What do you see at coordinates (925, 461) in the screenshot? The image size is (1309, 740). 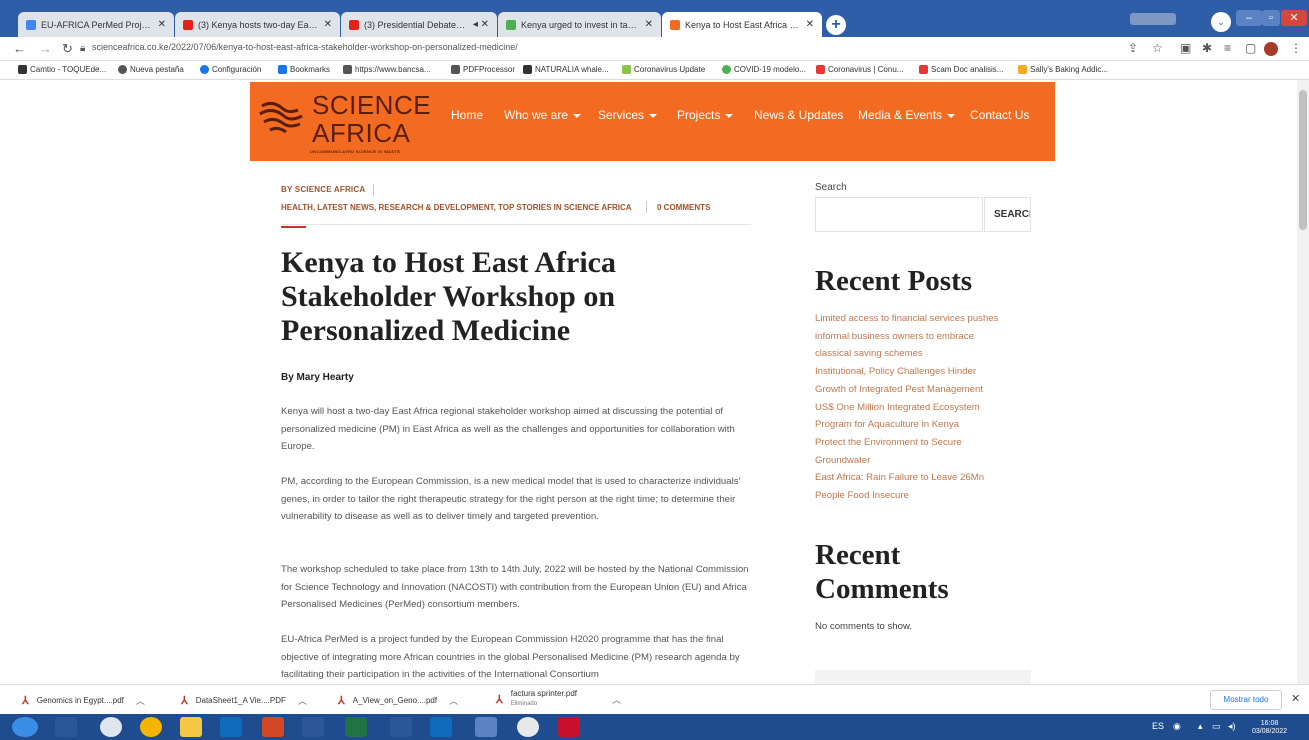 I see `recent-post-link: Groundwater` at bounding box center [925, 461].